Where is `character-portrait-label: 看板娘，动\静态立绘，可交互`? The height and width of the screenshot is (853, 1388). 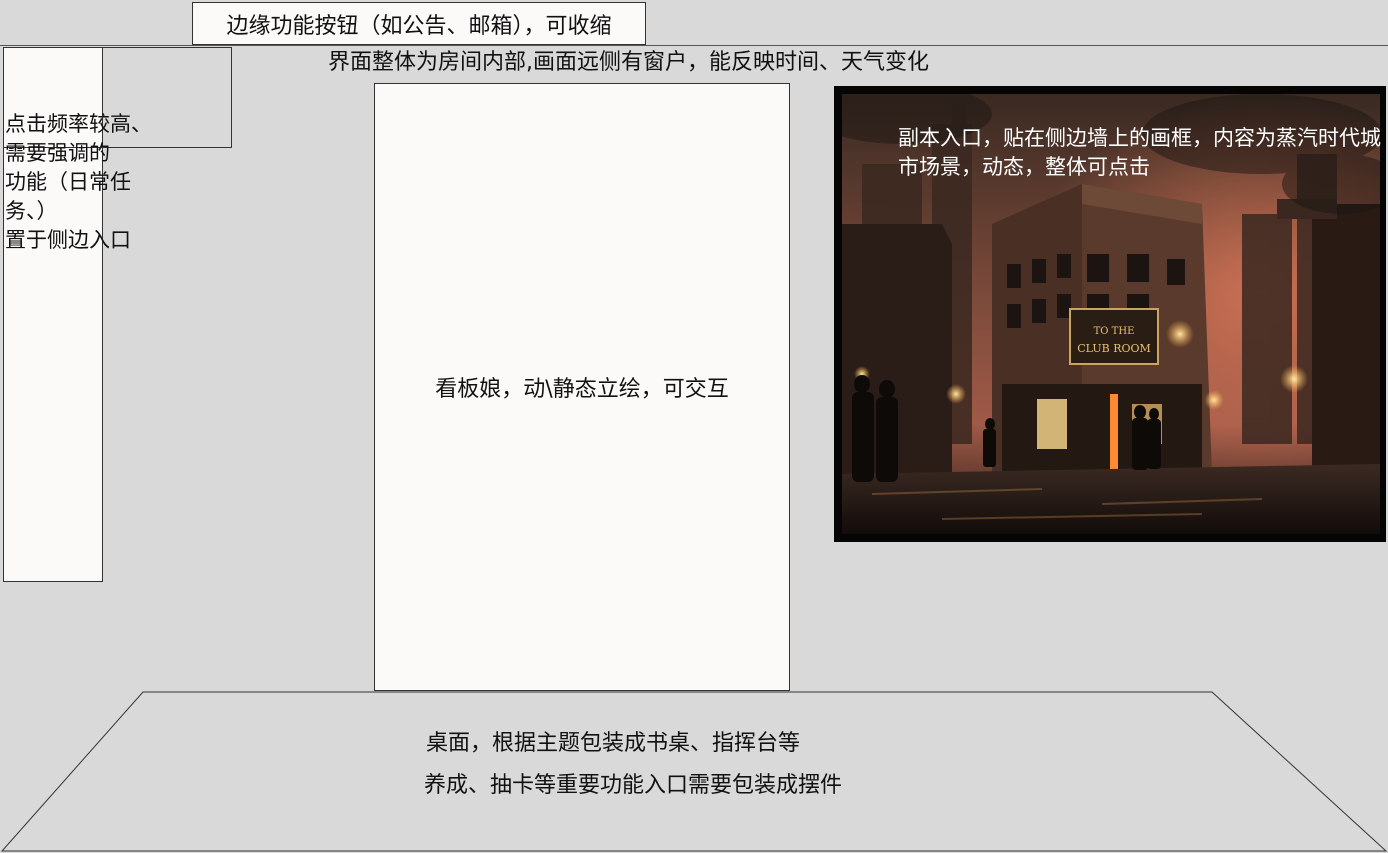 character-portrait-label: 看板娘，动\静态立绘，可交互 is located at coordinates (582, 389).